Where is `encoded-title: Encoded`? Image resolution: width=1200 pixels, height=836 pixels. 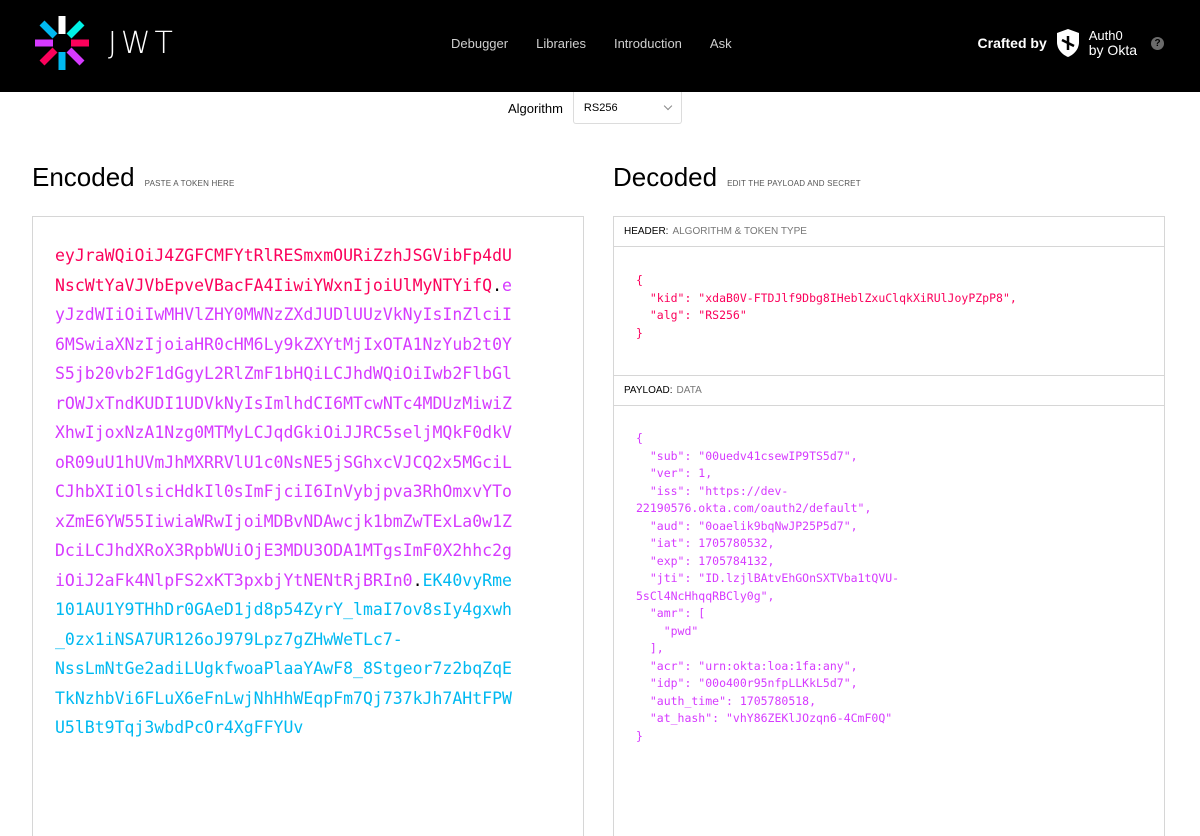
encoded-title: Encoded is located at coordinates (83, 177).